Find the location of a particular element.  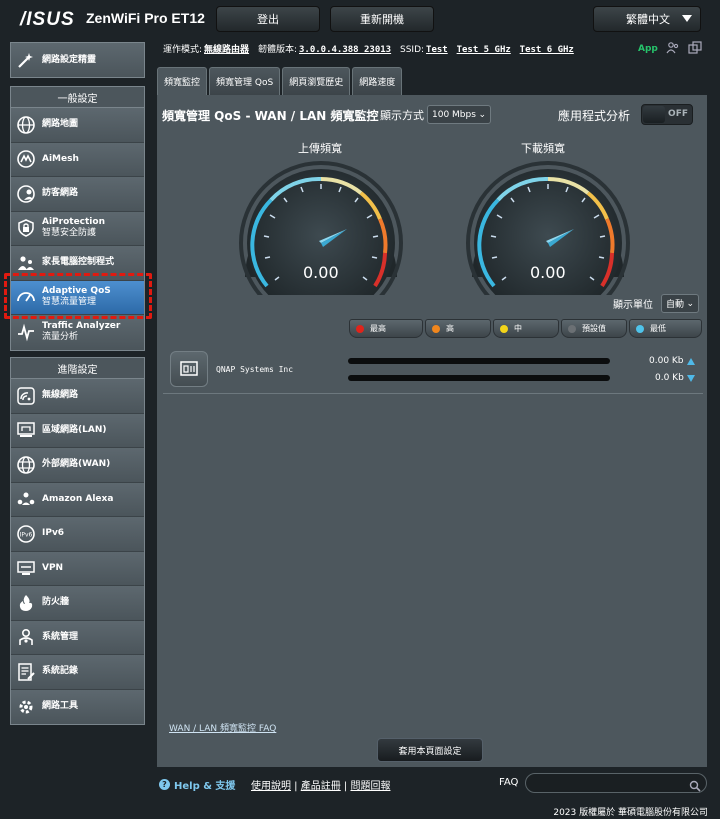

sidebar-item-wan: 外部網路(WAN) is located at coordinates (77, 465).